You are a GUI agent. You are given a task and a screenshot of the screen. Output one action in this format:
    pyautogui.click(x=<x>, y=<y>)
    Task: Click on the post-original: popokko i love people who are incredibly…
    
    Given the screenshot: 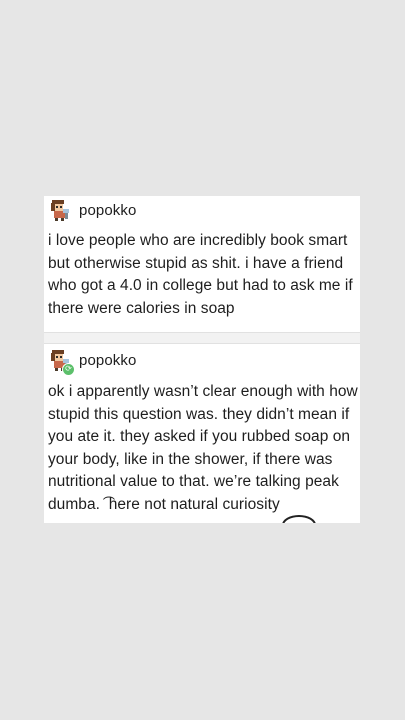 What is the action you would take?
    pyautogui.click(x=202, y=264)
    